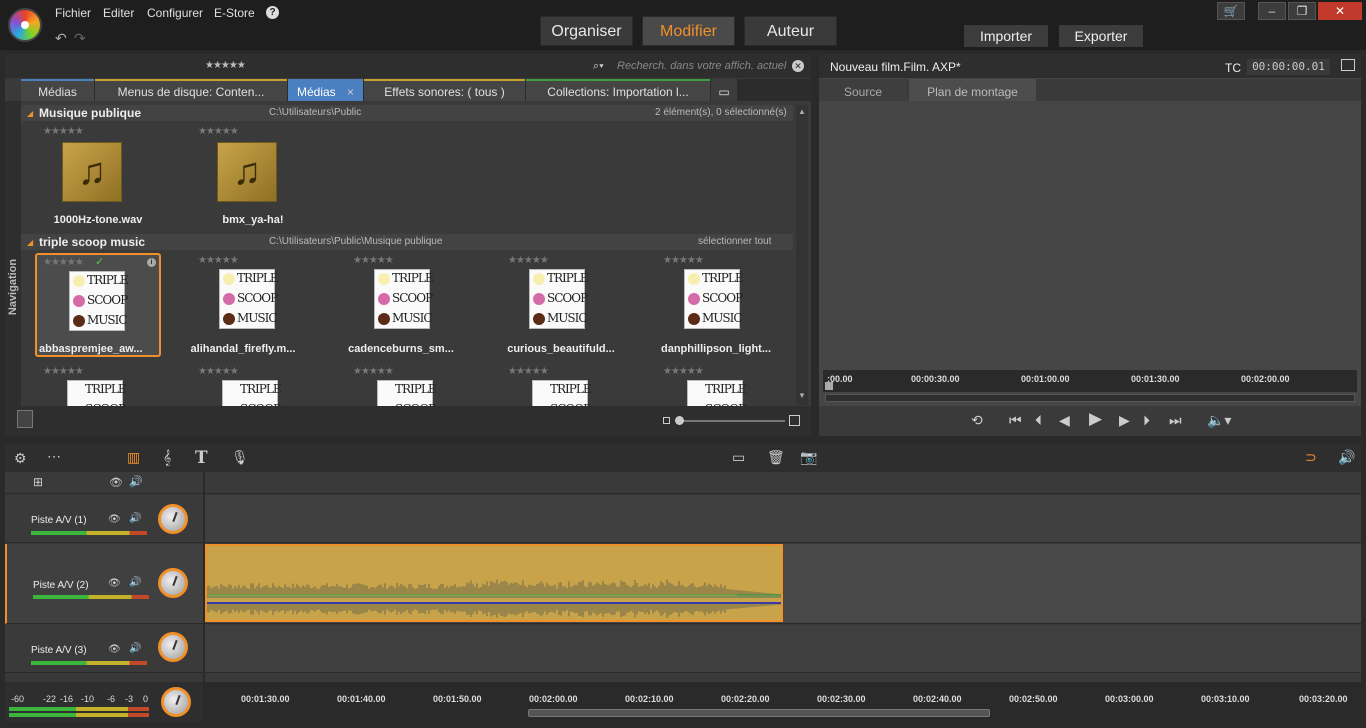  I want to click on media-item: ★★★★★ ♫ 1000Hz-tone.wav, so click(98, 176).